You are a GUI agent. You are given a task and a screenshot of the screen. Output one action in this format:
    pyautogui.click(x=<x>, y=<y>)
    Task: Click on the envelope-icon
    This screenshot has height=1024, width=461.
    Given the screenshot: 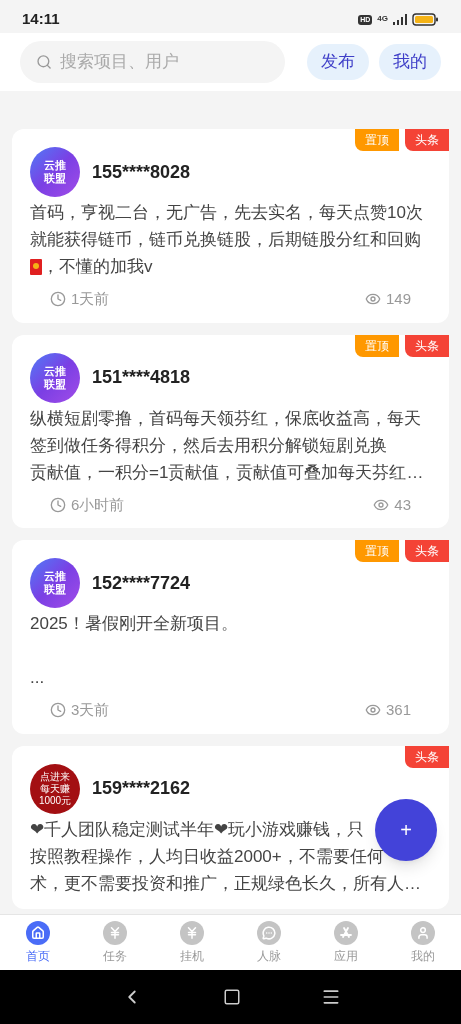 What is the action you would take?
    pyautogui.click(x=36, y=266)
    